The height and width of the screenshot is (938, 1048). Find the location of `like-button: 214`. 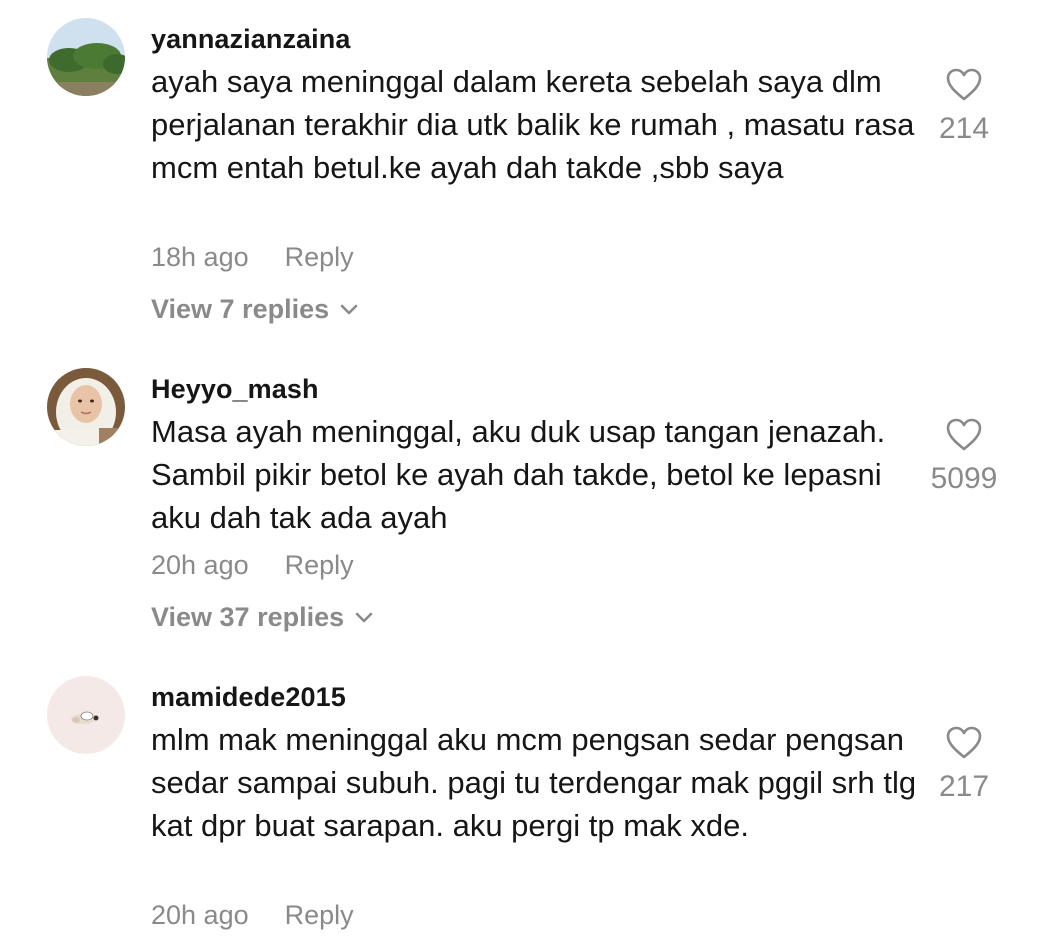

like-button: 214 is located at coordinates (964, 107).